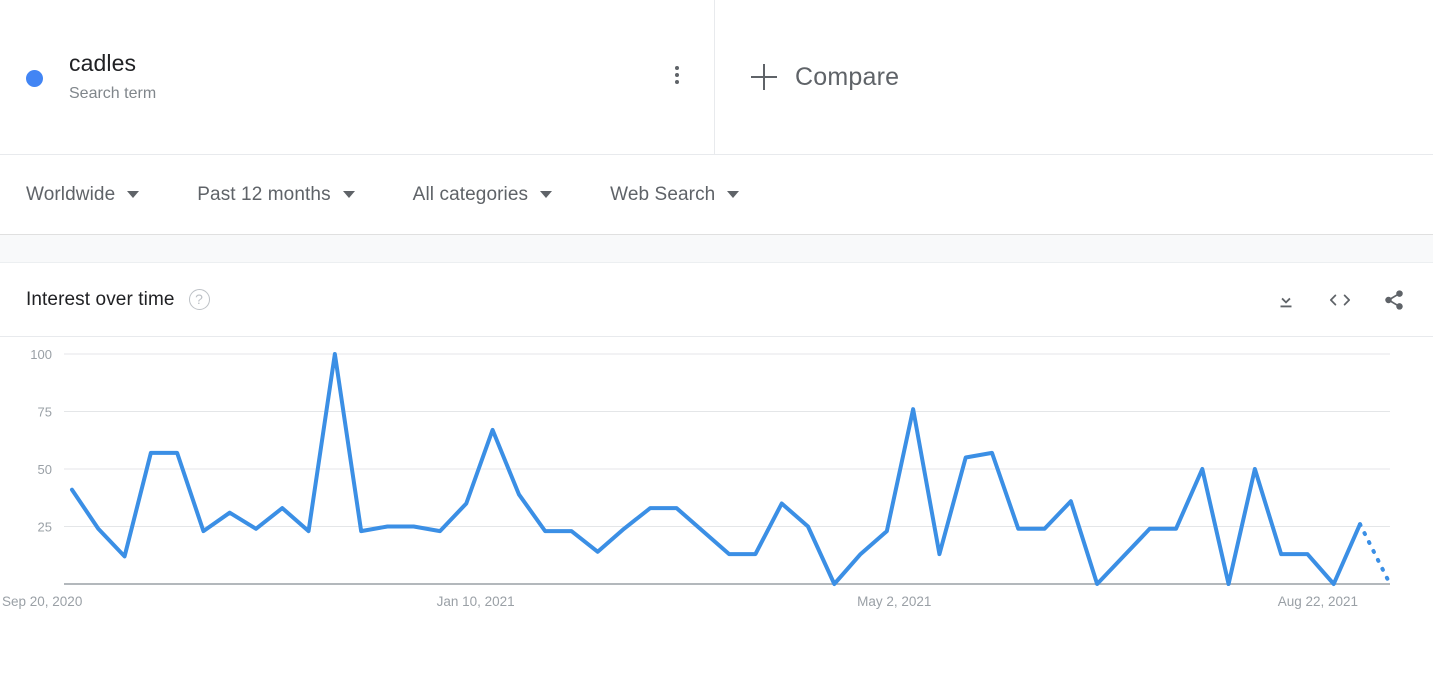 The width and height of the screenshot is (1433, 696). I want to click on filter-location: Worldwide, so click(83, 194).